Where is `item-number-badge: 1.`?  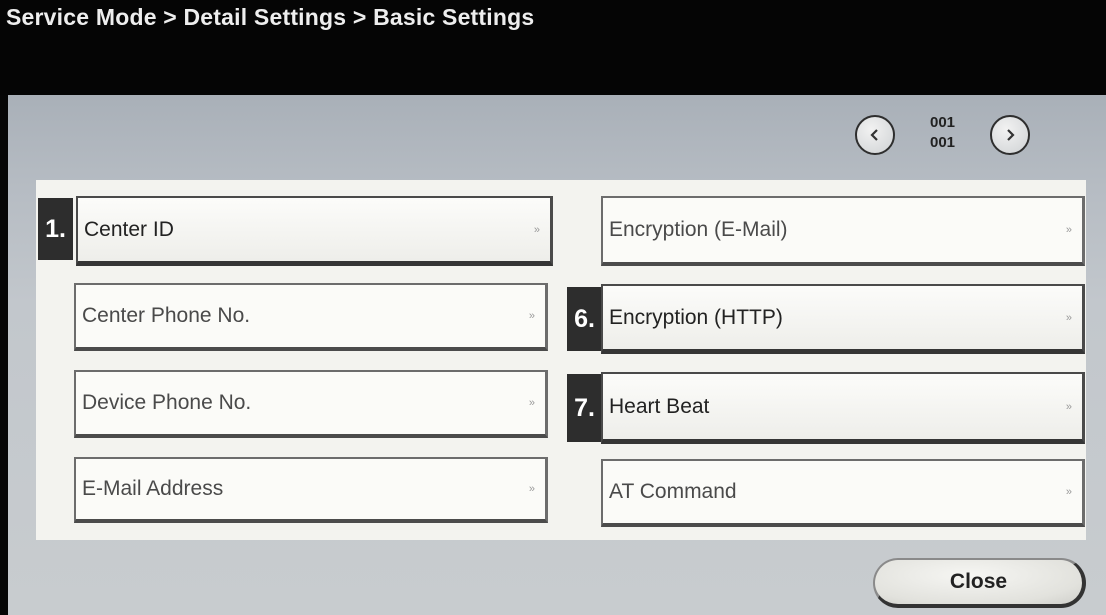
item-number-badge: 1. is located at coordinates (55, 229).